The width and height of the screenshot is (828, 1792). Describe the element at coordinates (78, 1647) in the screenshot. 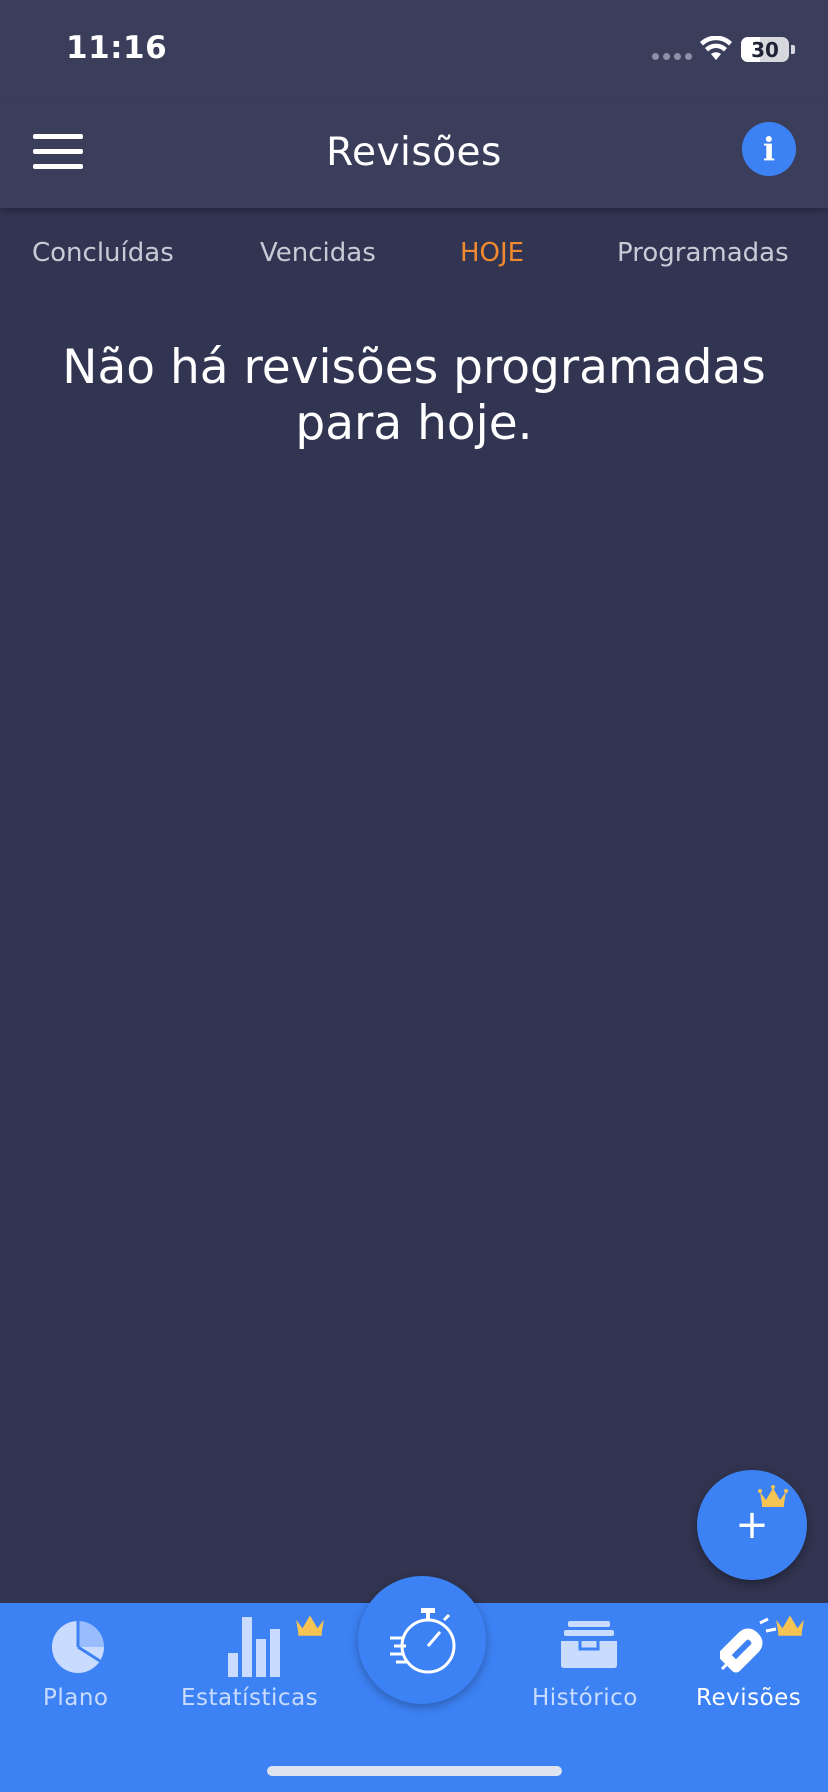

I see `pie-chart-icon` at that location.